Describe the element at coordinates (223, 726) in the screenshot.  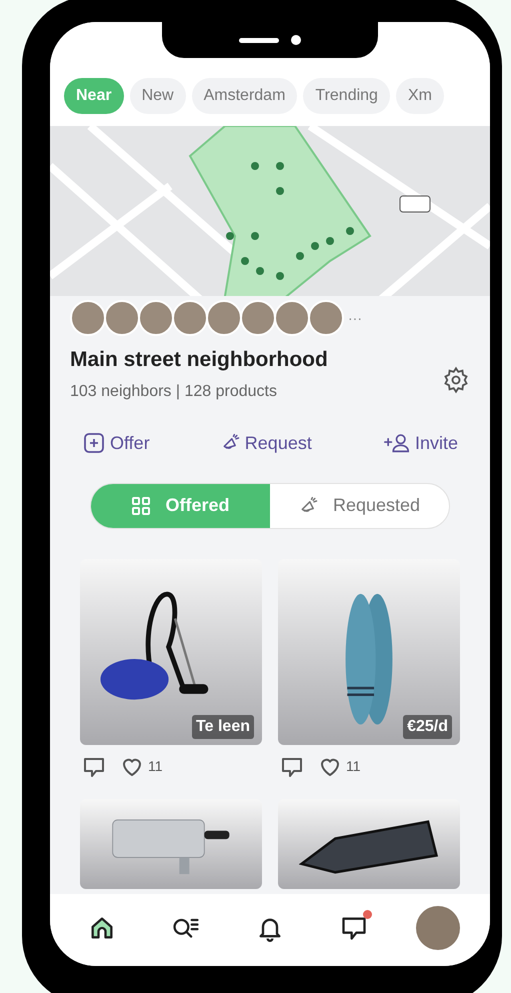
I see `product-price-label: Te leen` at that location.